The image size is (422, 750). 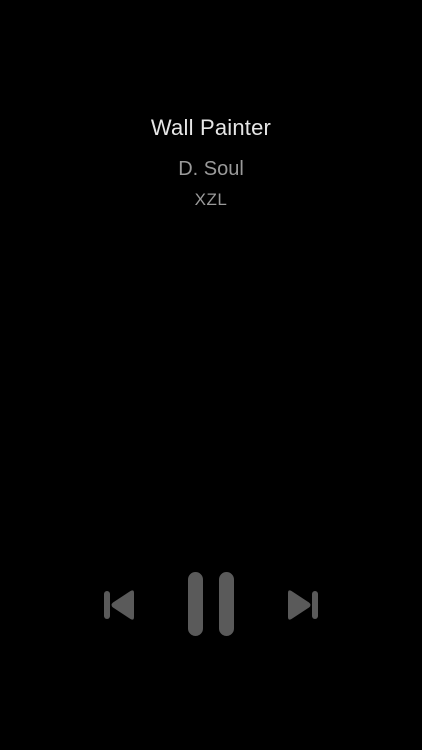 I want to click on track-artist: D. Soul, so click(x=211, y=169).